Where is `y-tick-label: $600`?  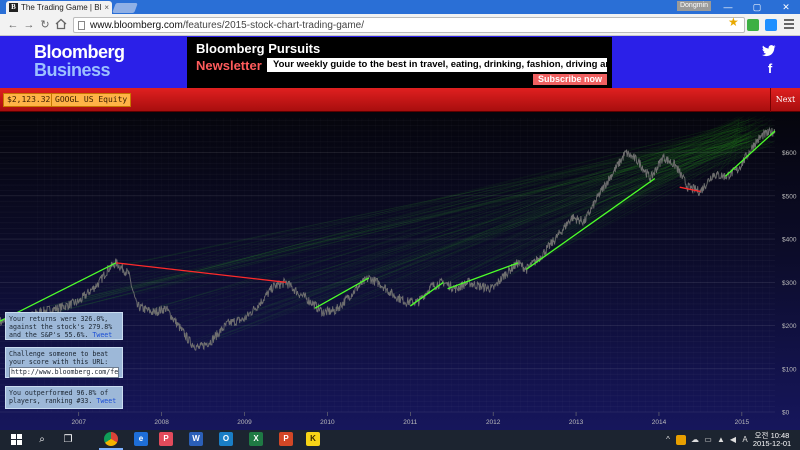 y-tick-label: $600 is located at coordinates (789, 153).